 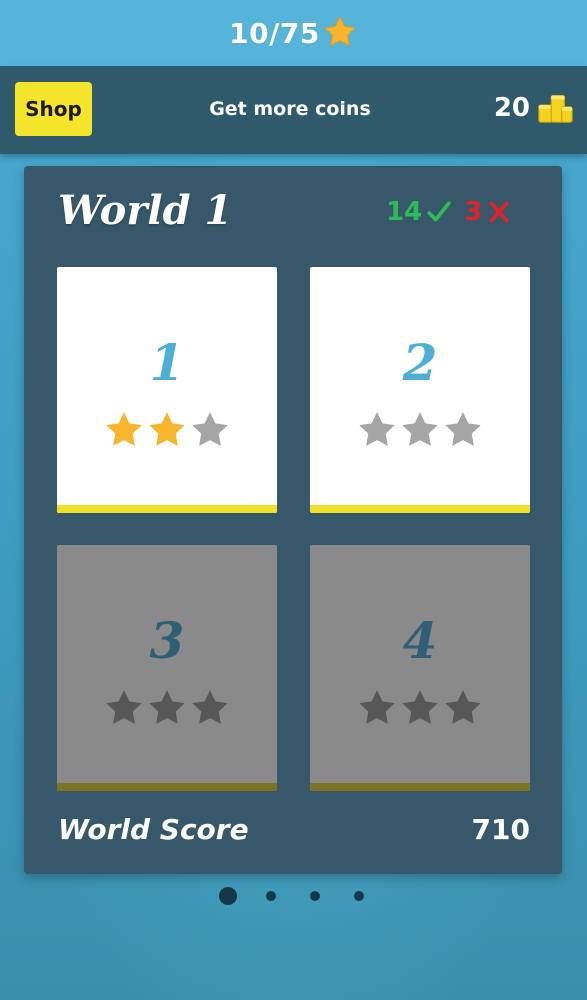 What do you see at coordinates (404, 212) in the screenshot?
I see `correct-count: 14` at bounding box center [404, 212].